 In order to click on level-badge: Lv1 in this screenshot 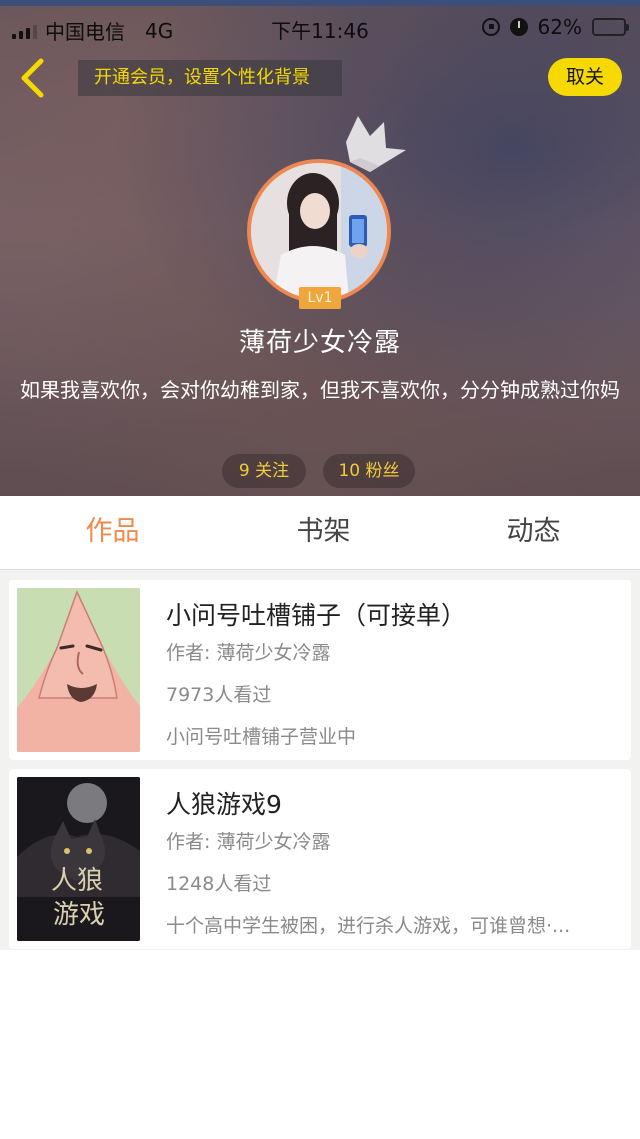, I will do `click(320, 298)`.